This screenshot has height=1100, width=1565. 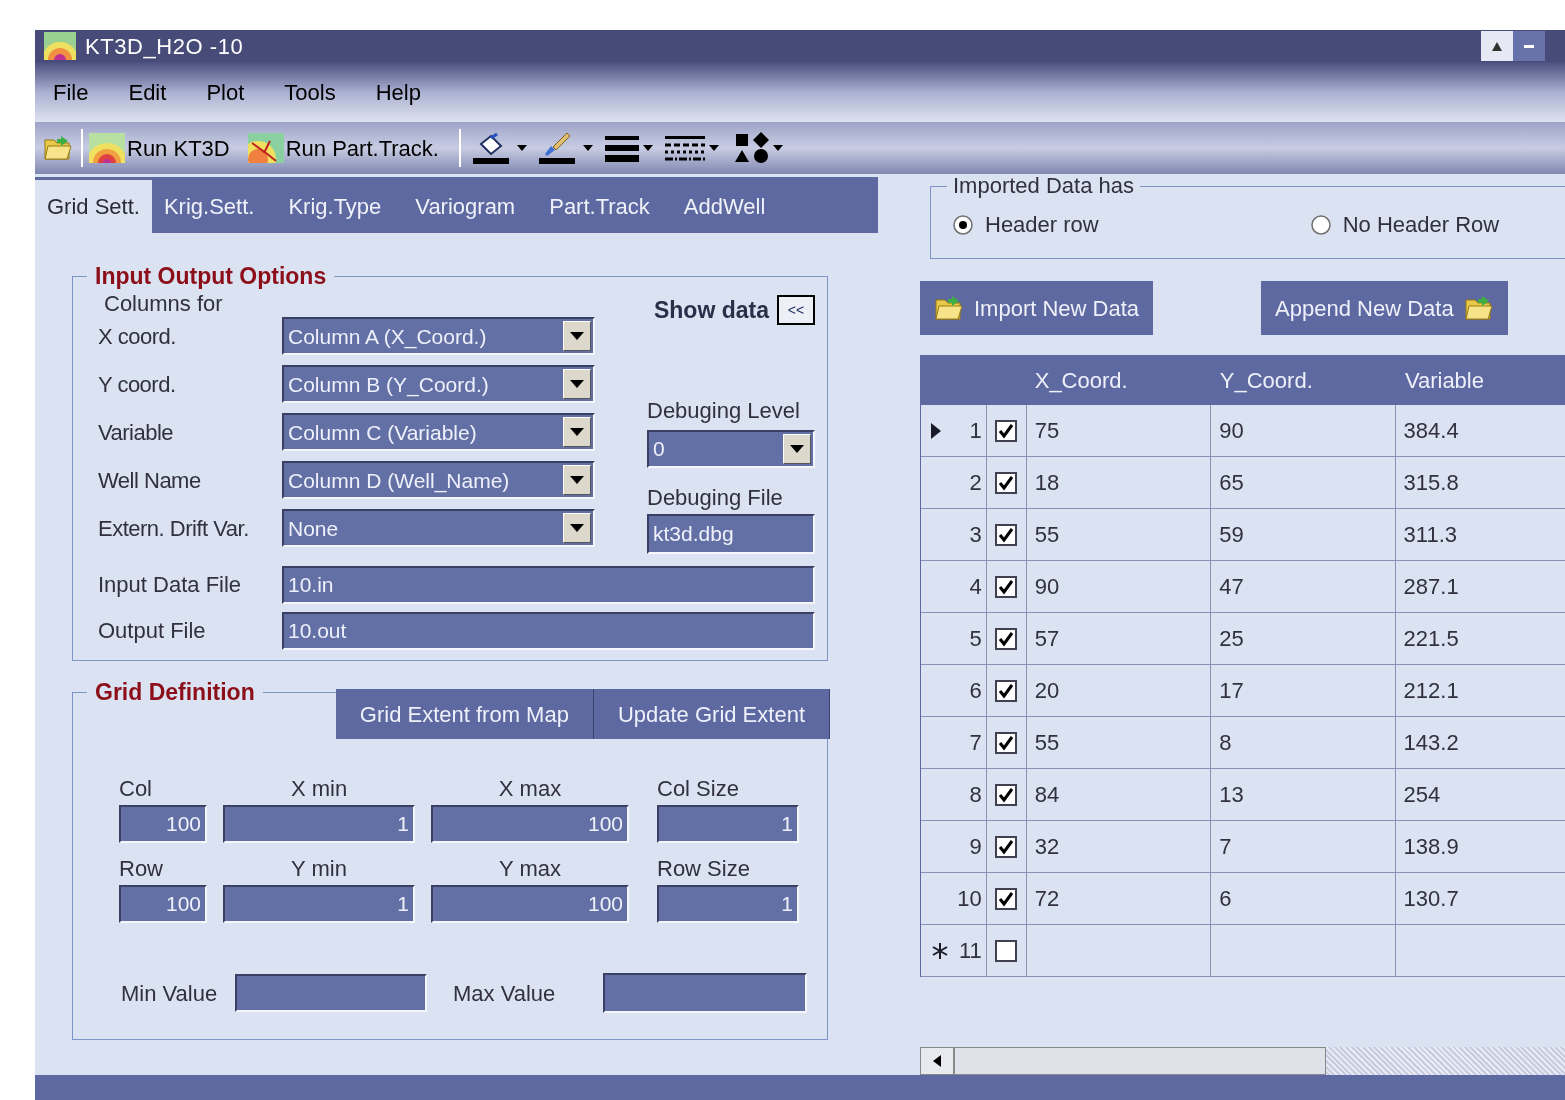 I want to click on table-cell: 75, so click(x=1119, y=430).